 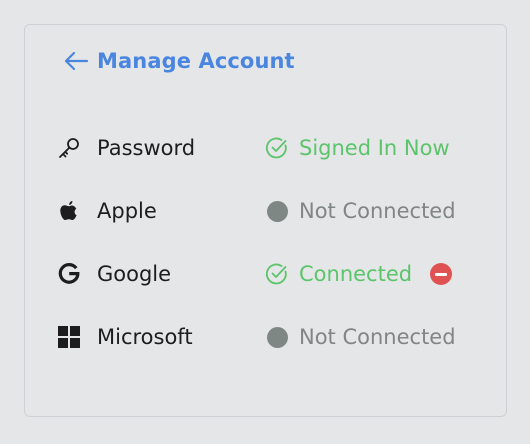 I want to click on back-link: Manage Account, so click(x=179, y=61).